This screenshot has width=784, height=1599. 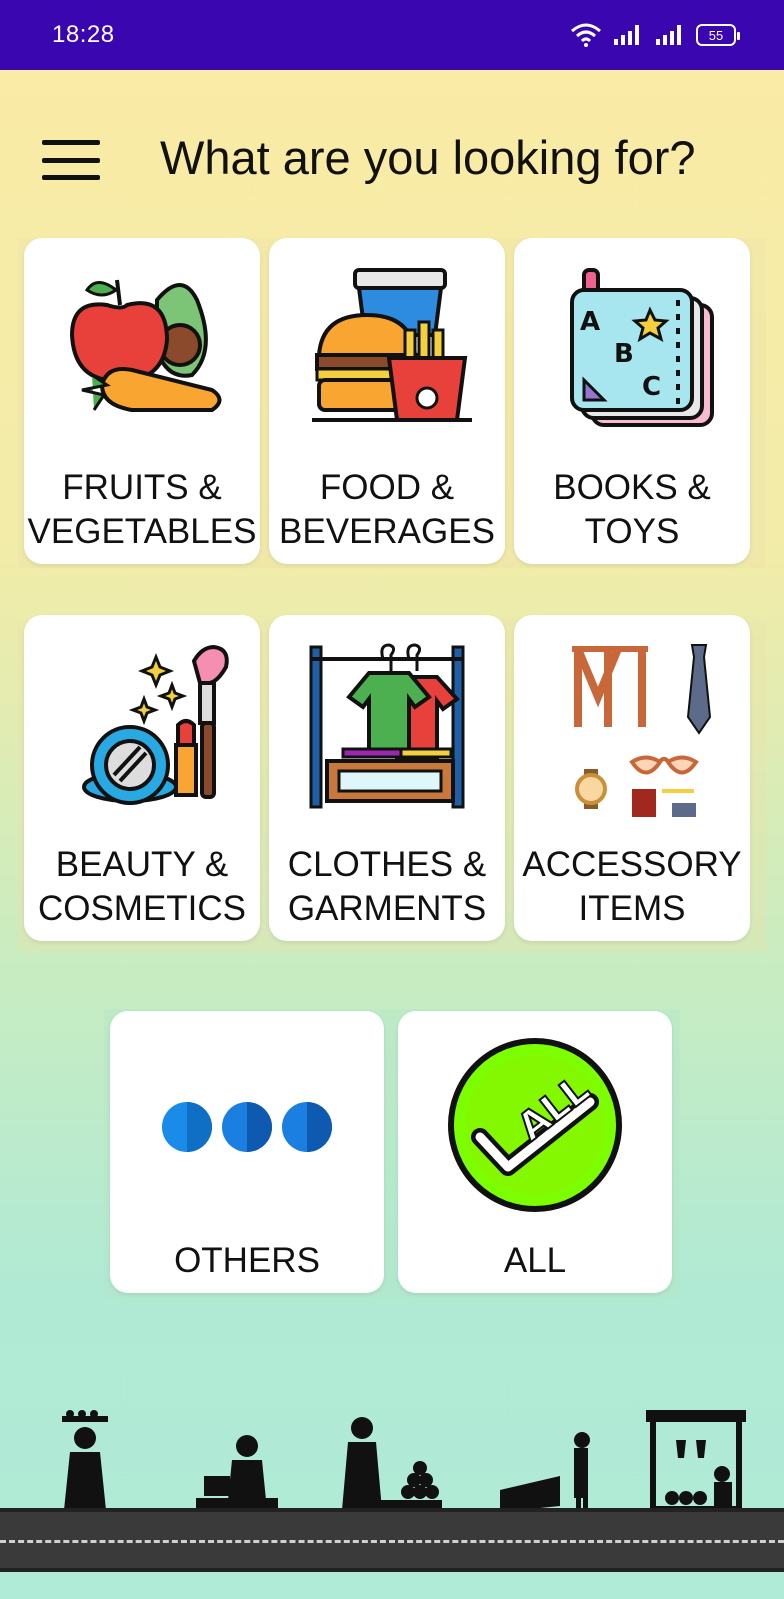 What do you see at coordinates (651, 387) in the screenshot?
I see `svg-text: C` at bounding box center [651, 387].